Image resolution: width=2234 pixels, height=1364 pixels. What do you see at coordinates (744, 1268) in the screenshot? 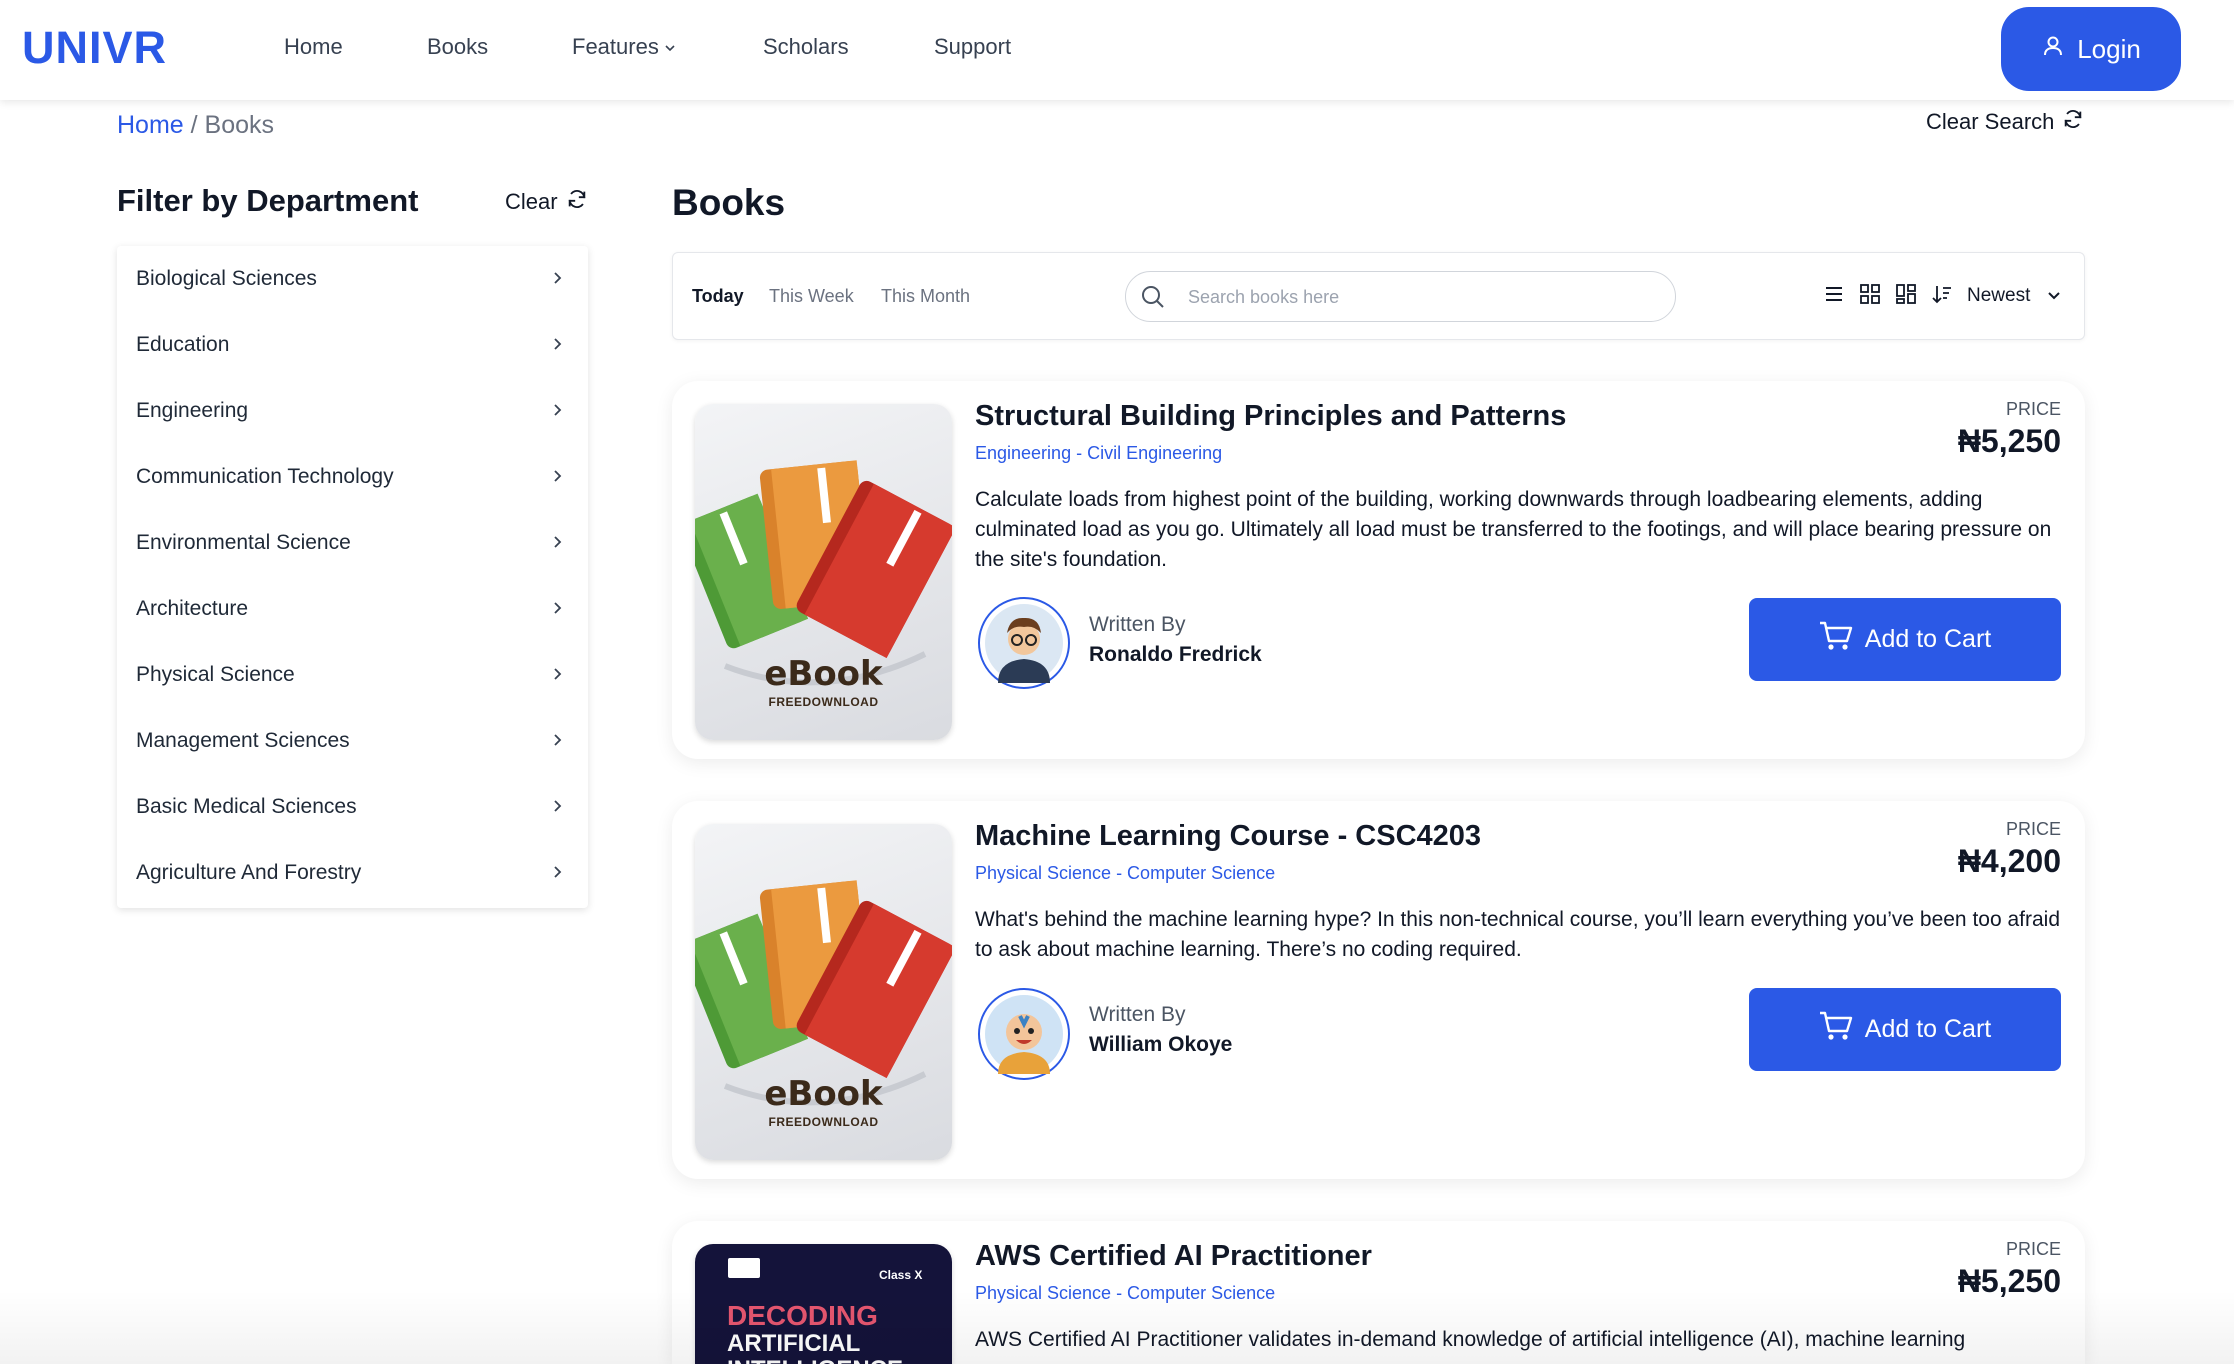
I see `publisher-logo` at bounding box center [744, 1268].